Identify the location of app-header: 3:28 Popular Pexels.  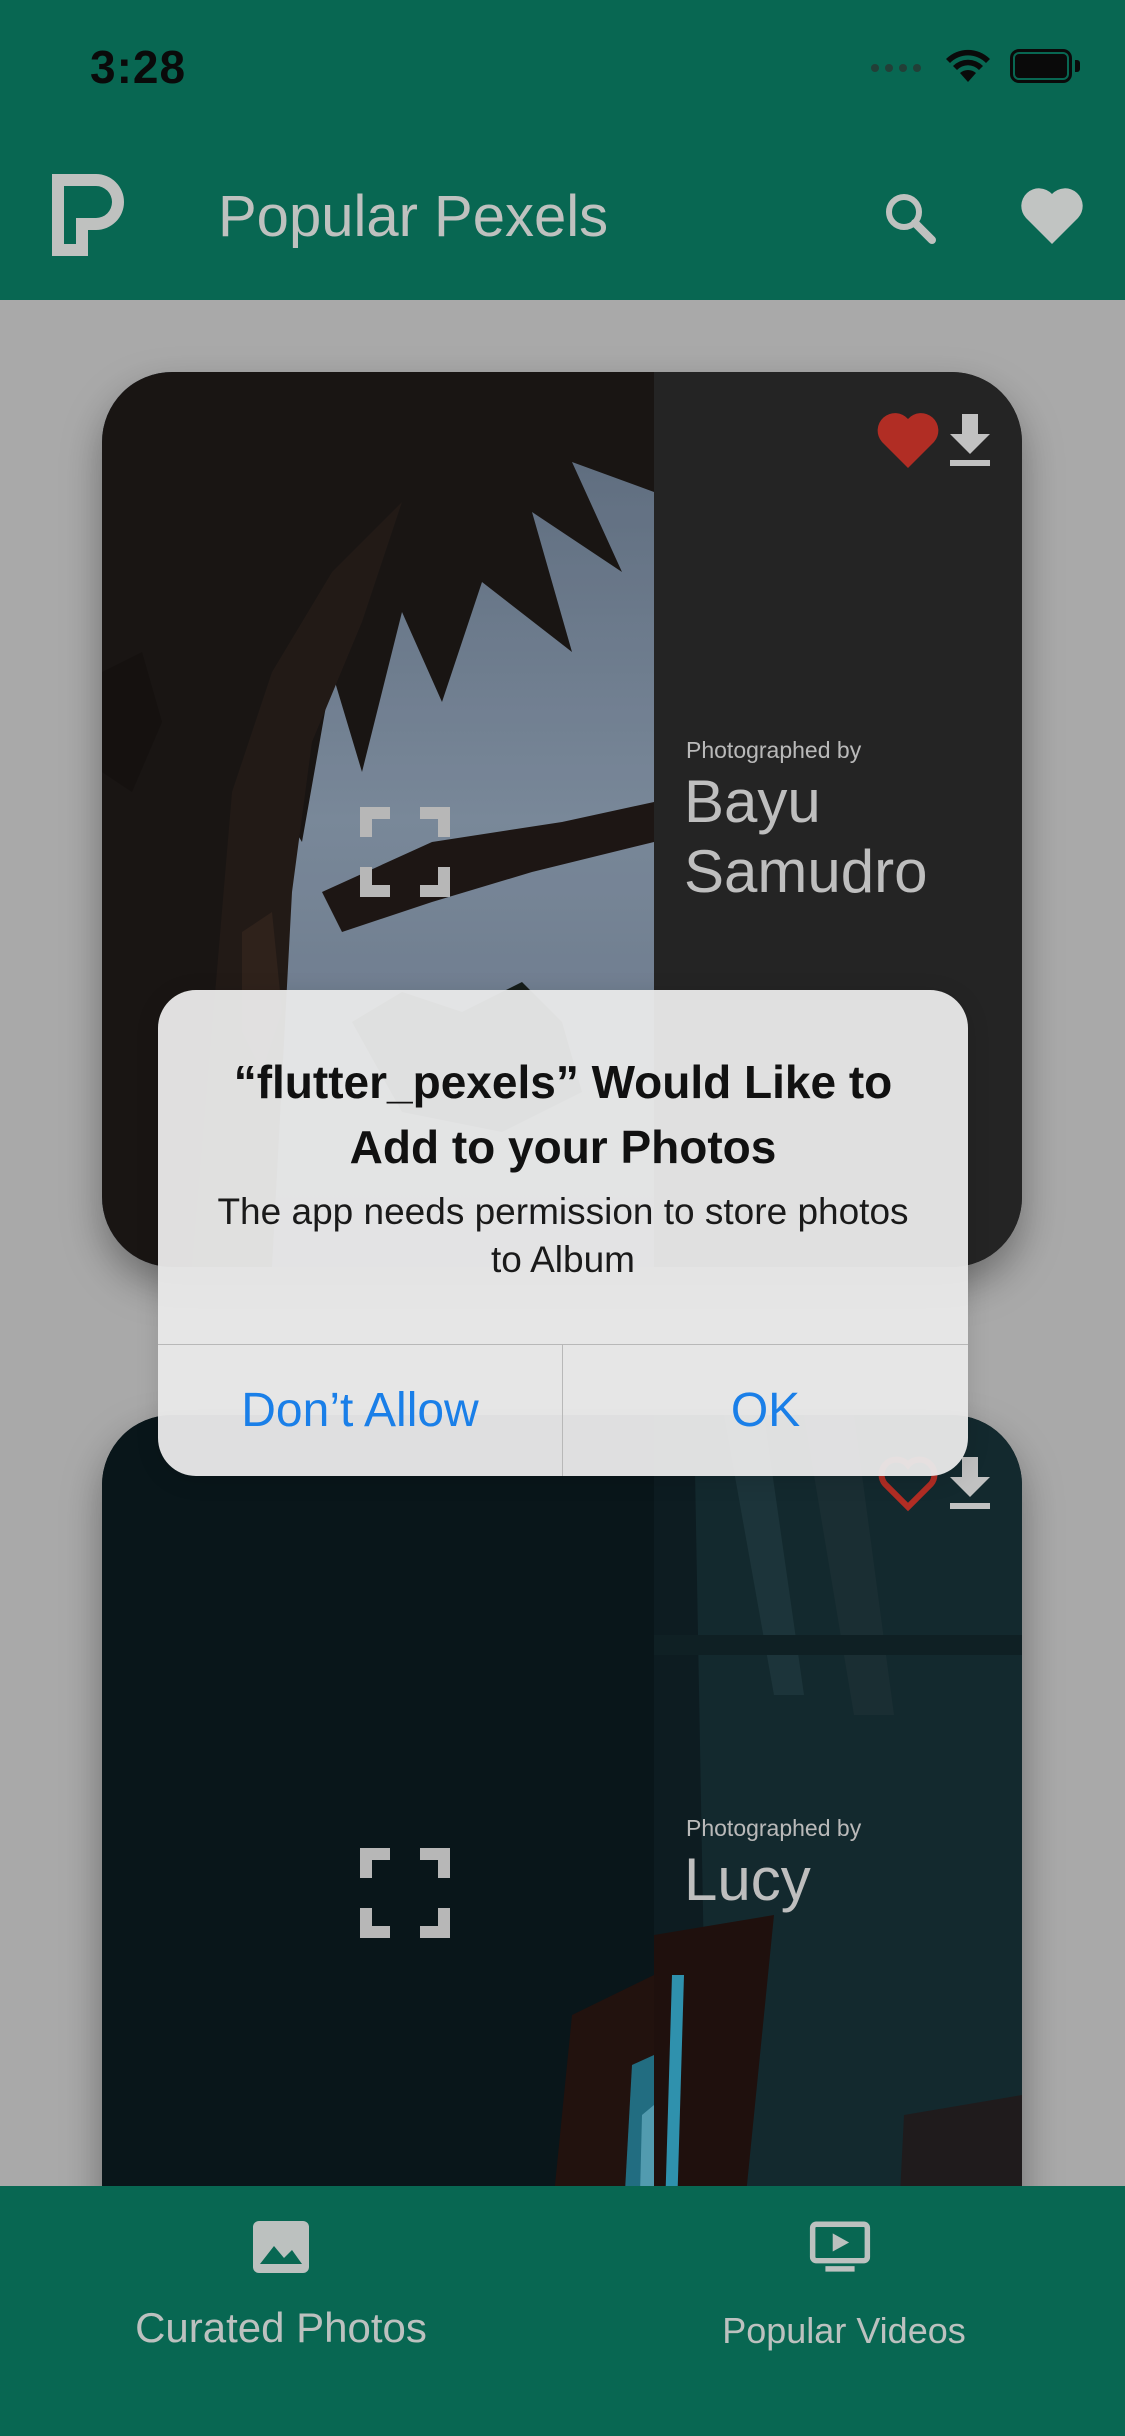
(562, 150).